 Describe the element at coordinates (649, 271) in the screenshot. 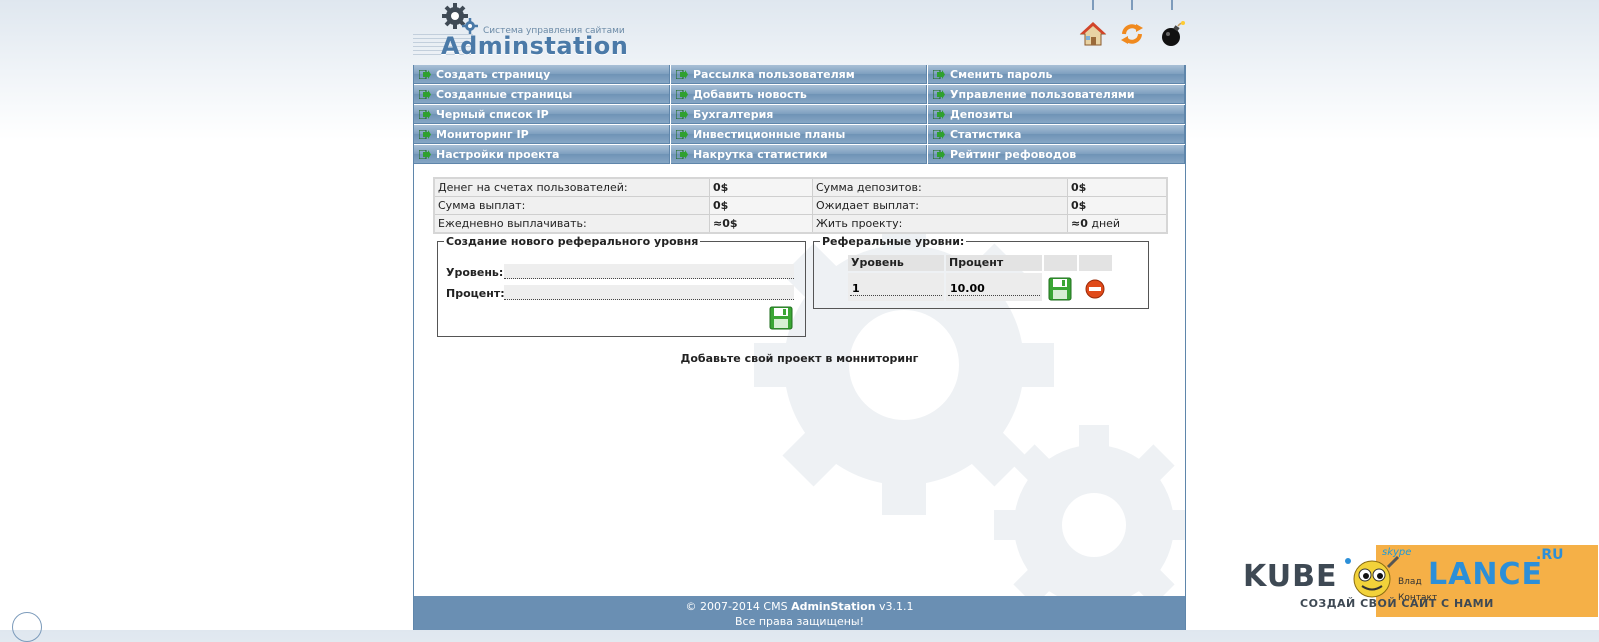

I see `level-input` at that location.